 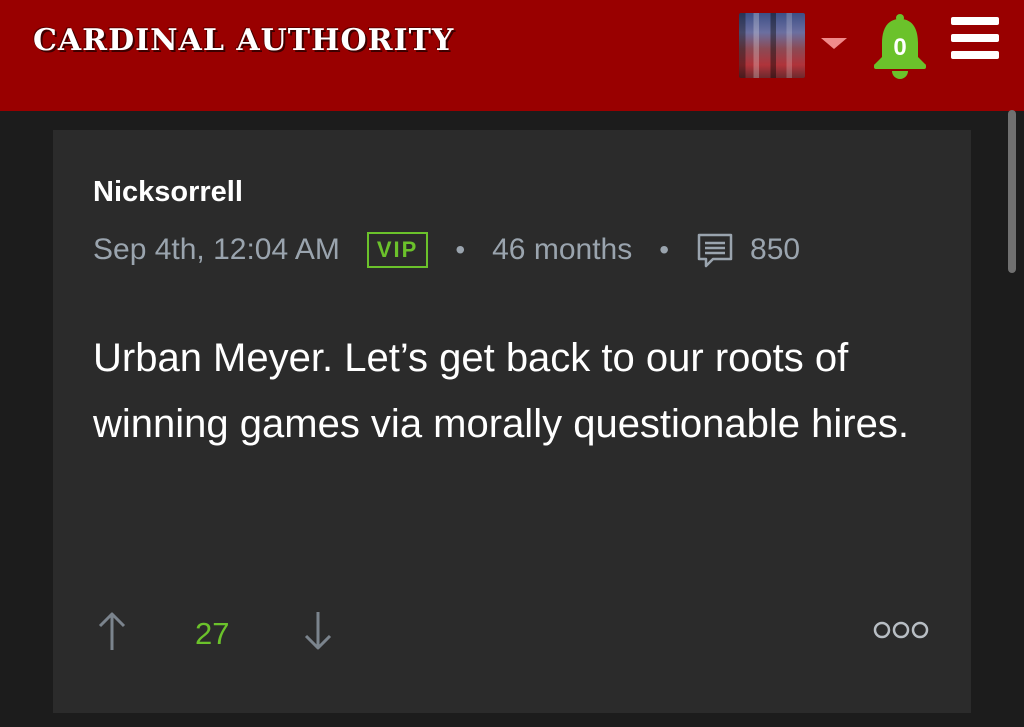 What do you see at coordinates (715, 250) in the screenshot?
I see `comment-icon` at bounding box center [715, 250].